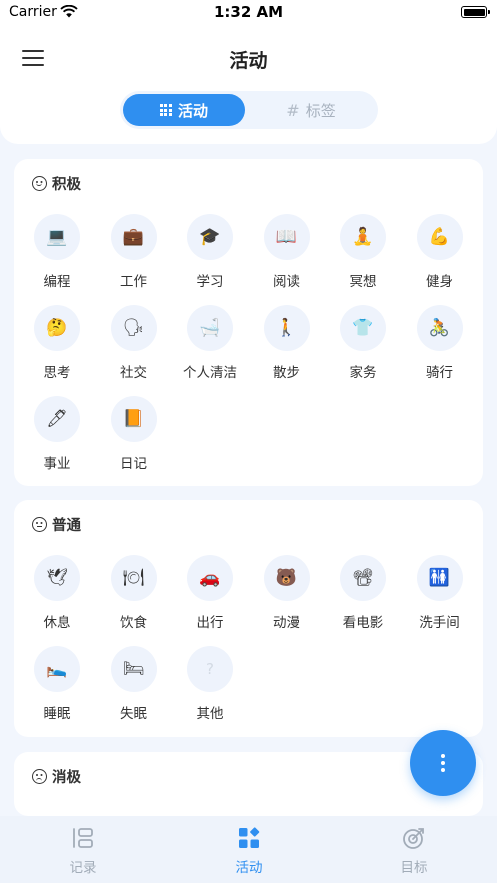 The width and height of the screenshot is (497, 883). I want to click on activity-item: 🛌 睡眠, so click(57, 686).